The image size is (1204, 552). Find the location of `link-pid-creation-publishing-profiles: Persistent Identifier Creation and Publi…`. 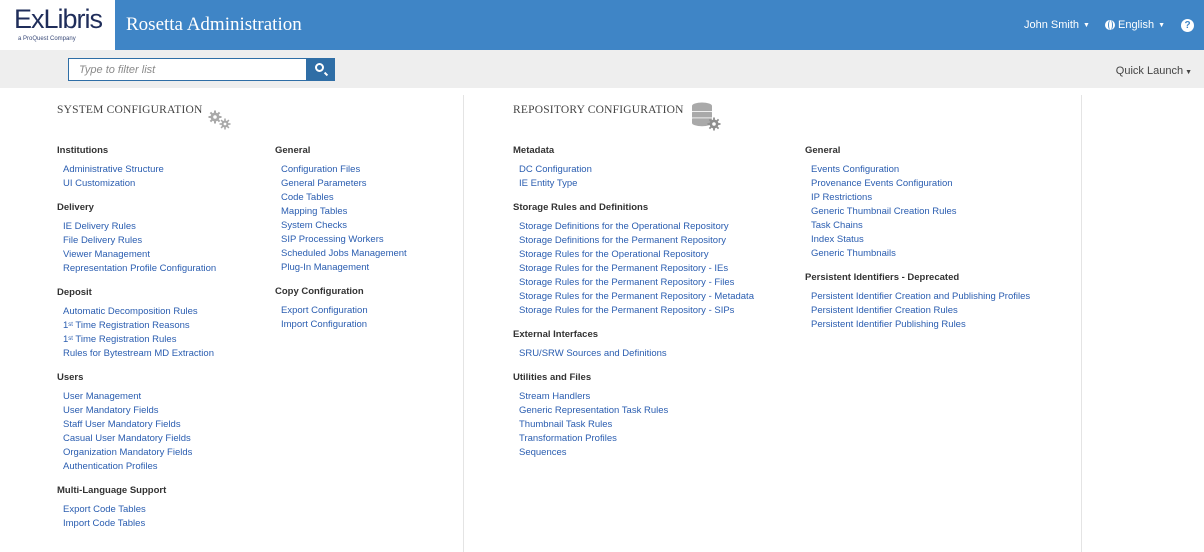

link-pid-creation-publishing-profiles: Persistent Identifier Creation and Publi… is located at coordinates (920, 297).